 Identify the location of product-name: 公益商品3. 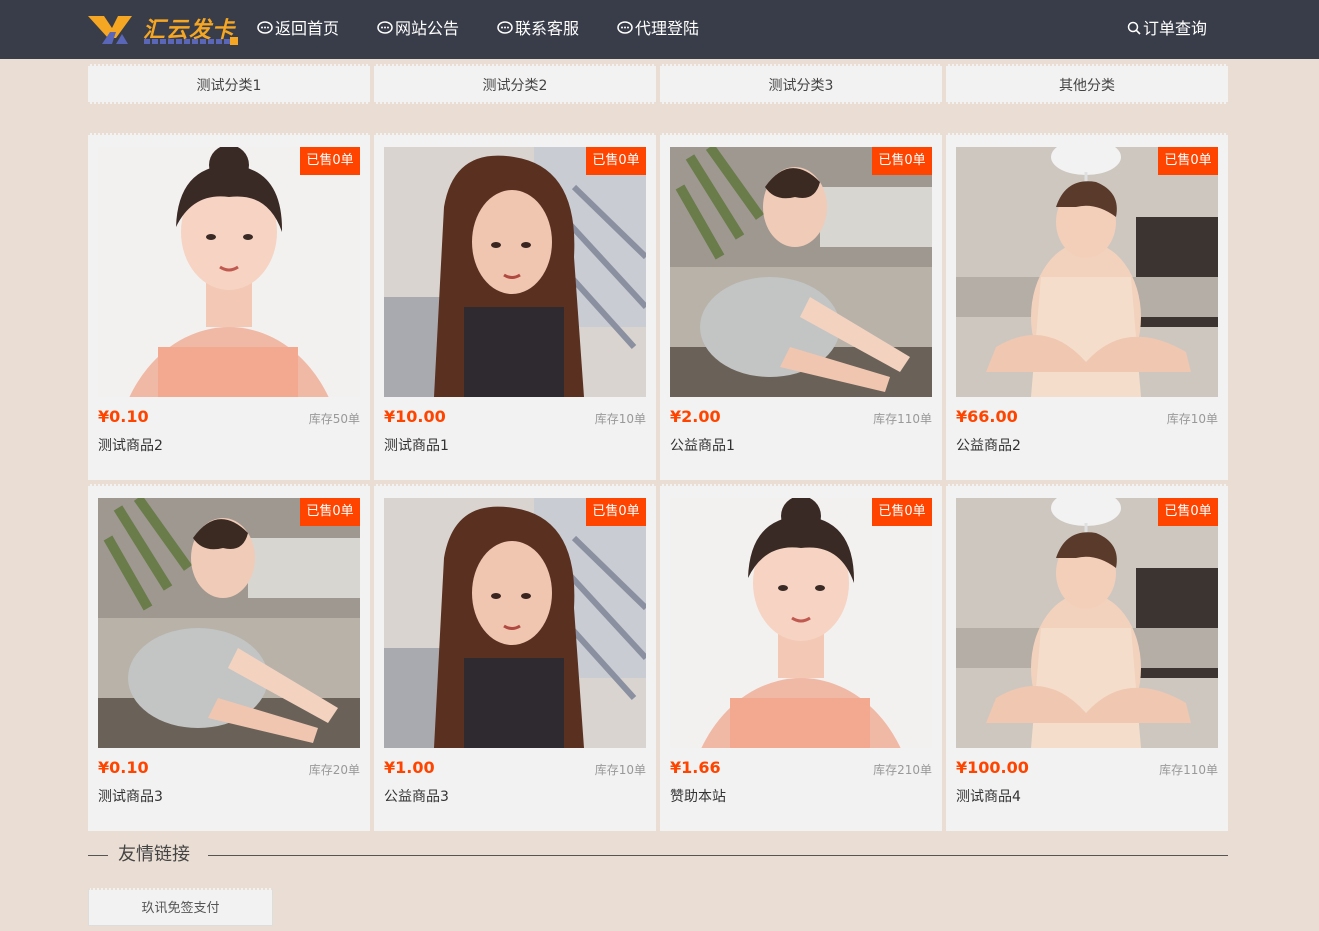
(416, 797).